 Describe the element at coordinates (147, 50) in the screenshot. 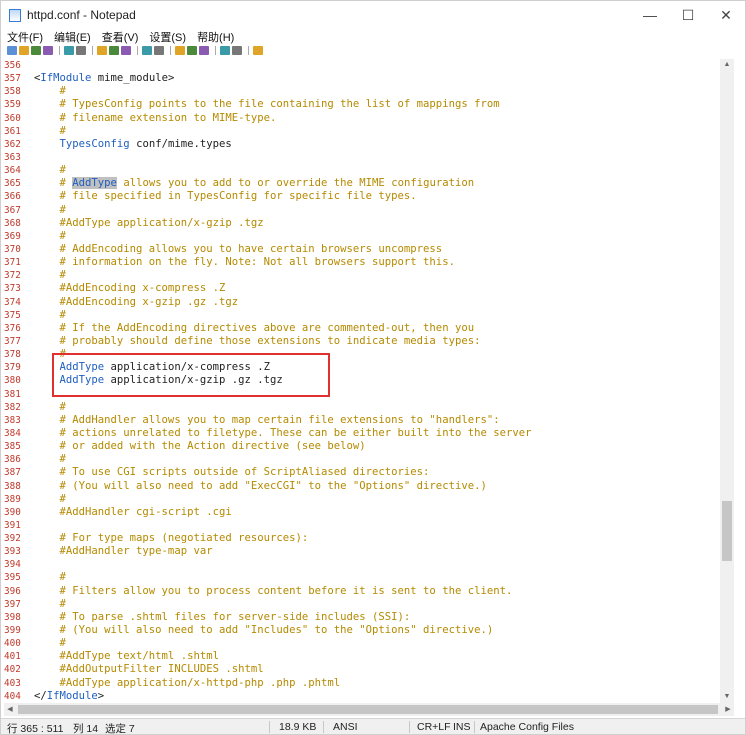

I see `find-icon` at that location.